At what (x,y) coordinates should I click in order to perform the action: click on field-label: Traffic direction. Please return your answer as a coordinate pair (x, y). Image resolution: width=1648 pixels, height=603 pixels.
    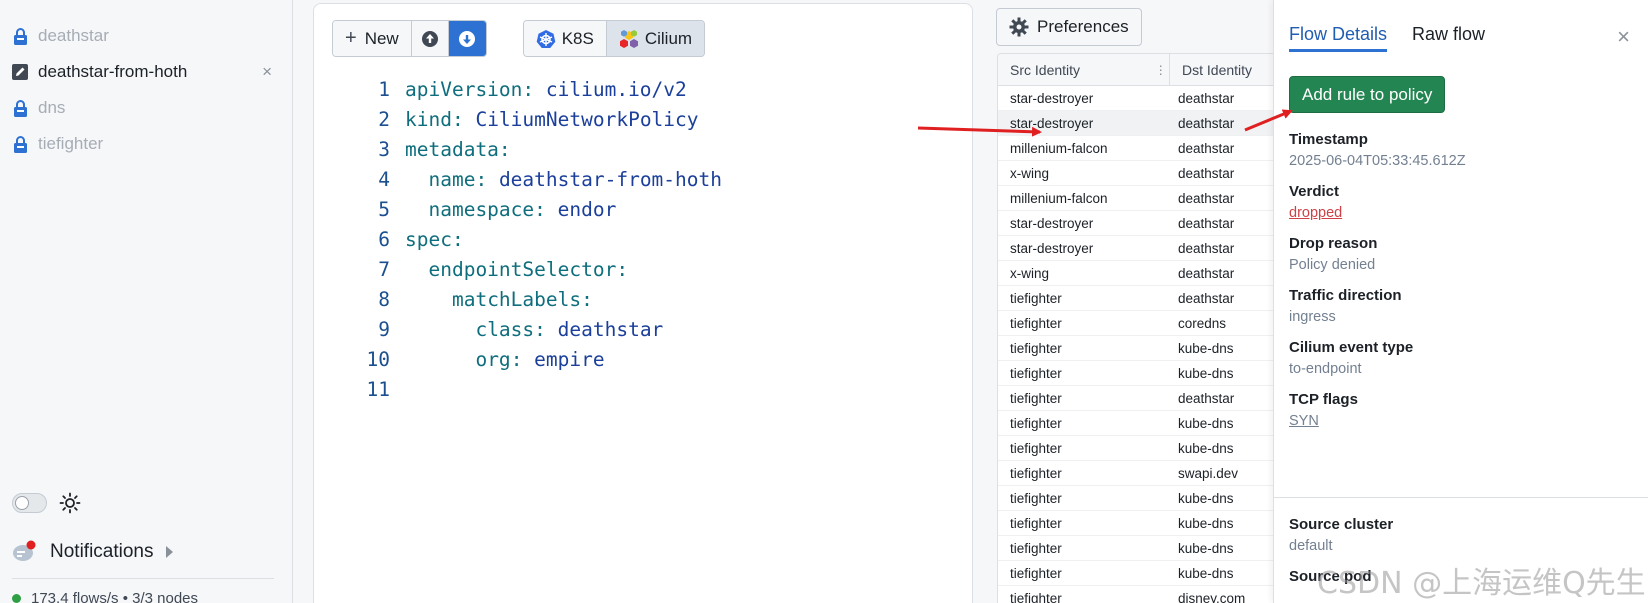
    Looking at the image, I should click on (1345, 295).